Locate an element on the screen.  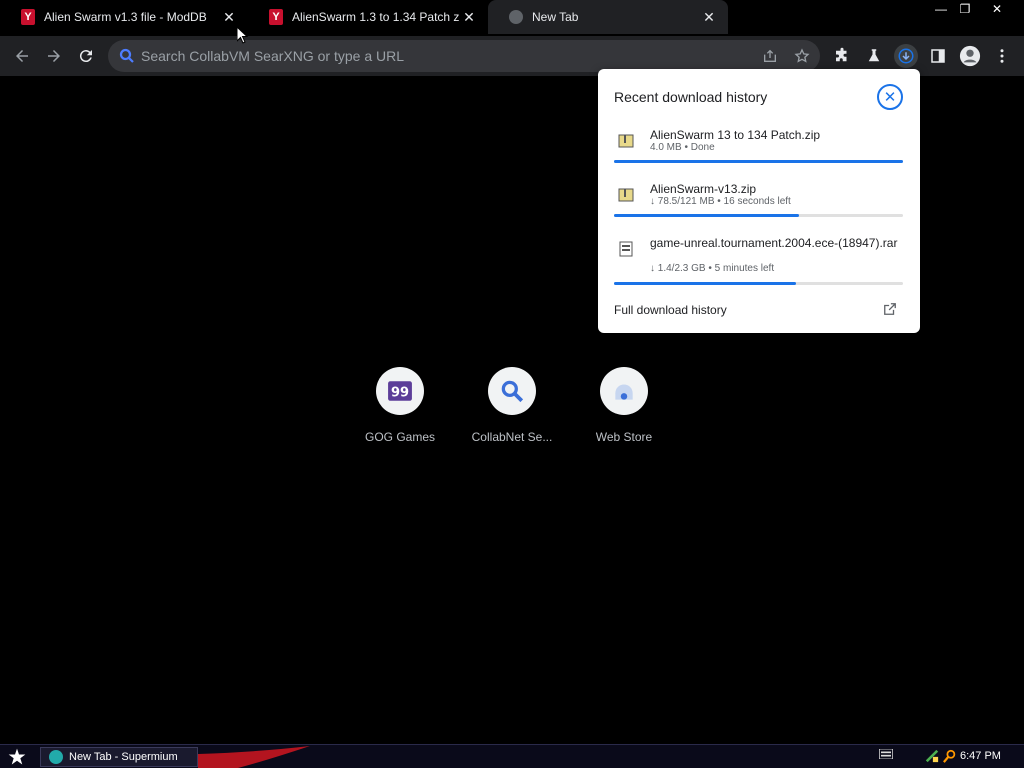
shortcut-gog-games: 99 GOG Games is located at coordinates (400, 412).